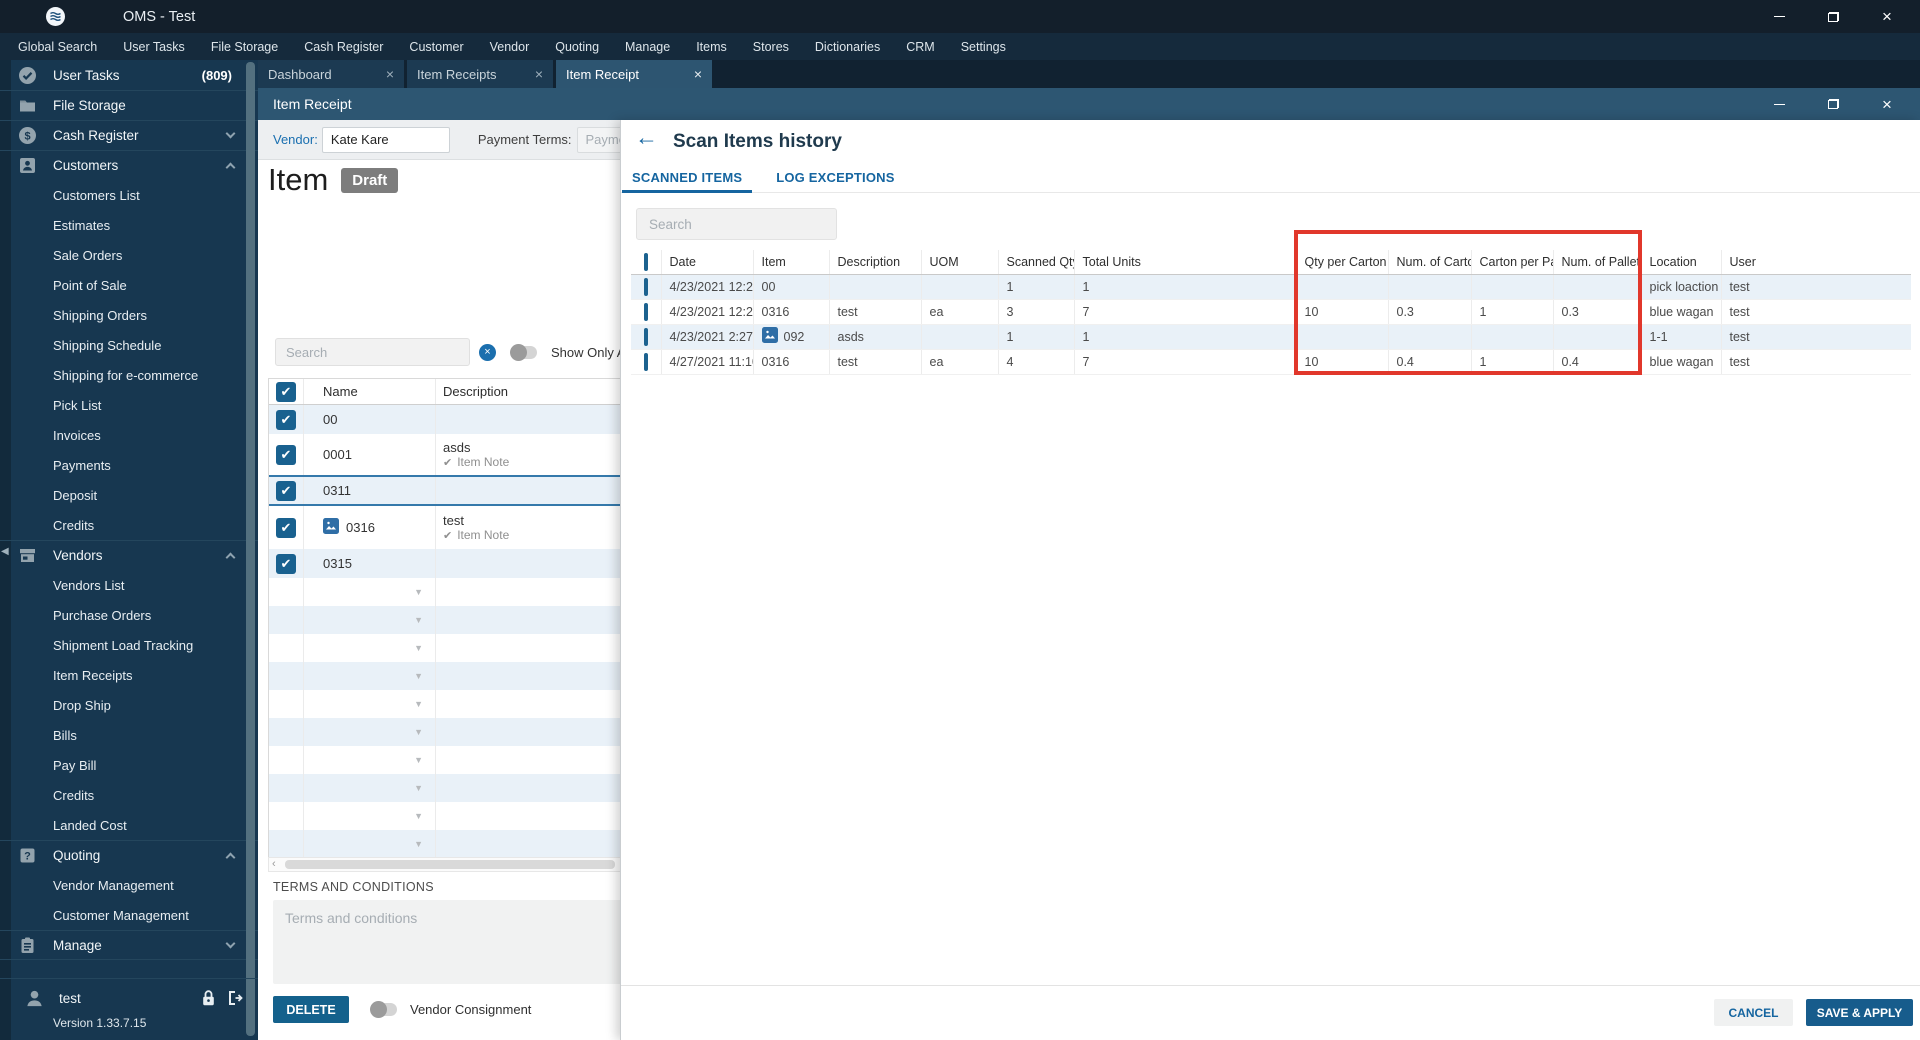 The height and width of the screenshot is (1040, 1920). Describe the element at coordinates (1036, 262) in the screenshot. I see `column-header-scanned-qty: Scanned Qty` at that location.